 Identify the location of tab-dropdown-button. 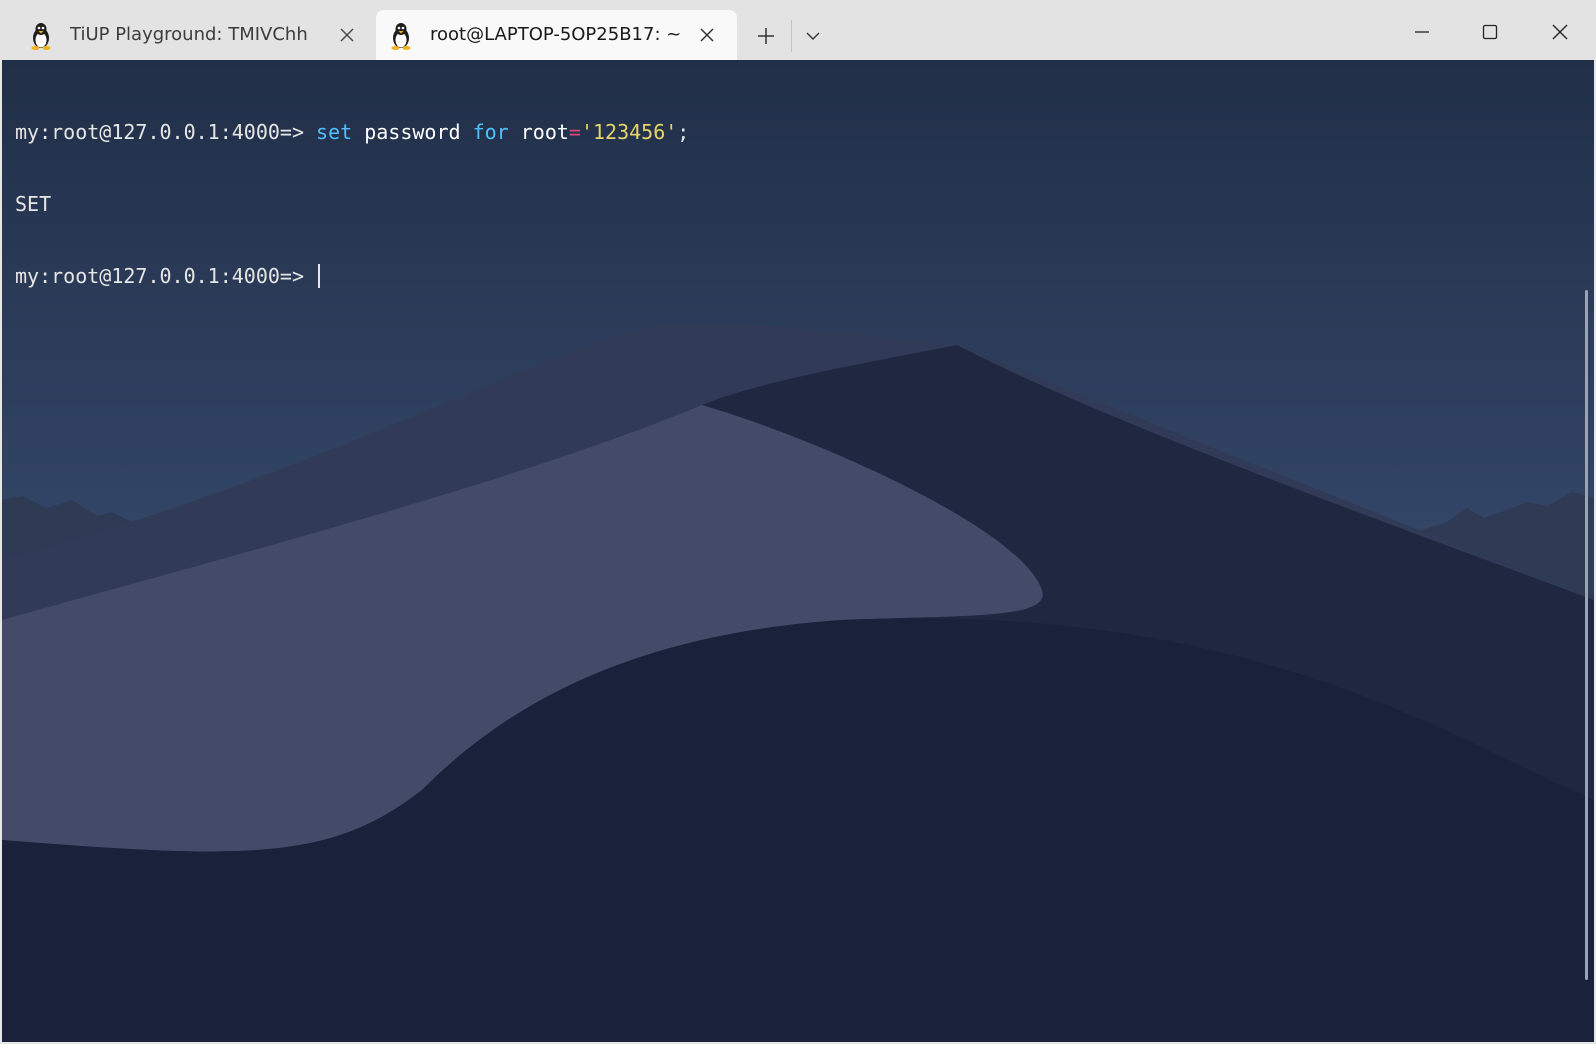
(813, 36).